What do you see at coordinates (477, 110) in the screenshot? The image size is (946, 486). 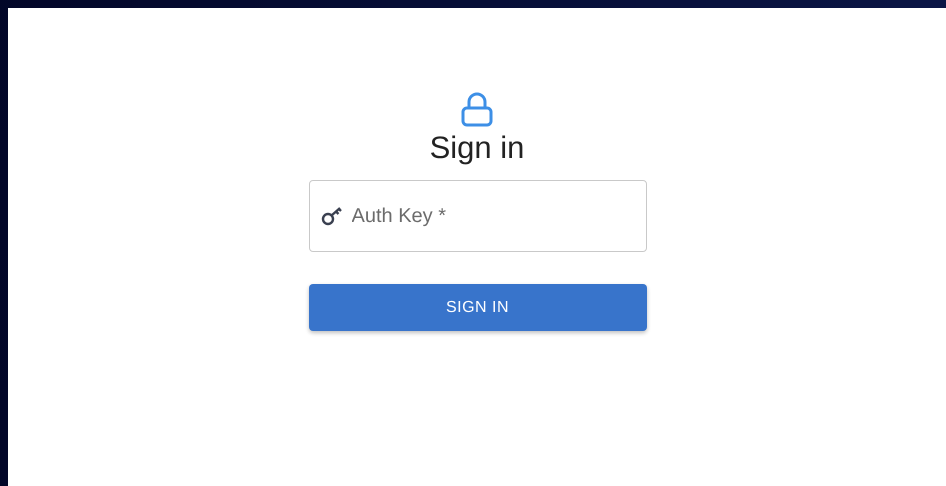 I see `lock-icon` at bounding box center [477, 110].